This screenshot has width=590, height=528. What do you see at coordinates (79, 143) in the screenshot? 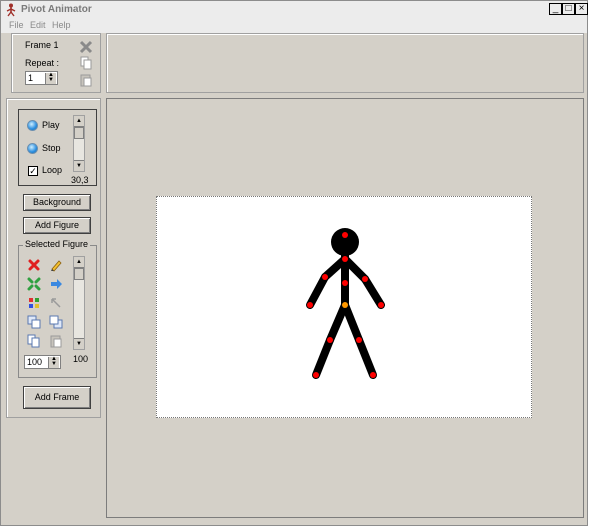
I see `speed-scrollbar: ▲ ▼` at bounding box center [79, 143].